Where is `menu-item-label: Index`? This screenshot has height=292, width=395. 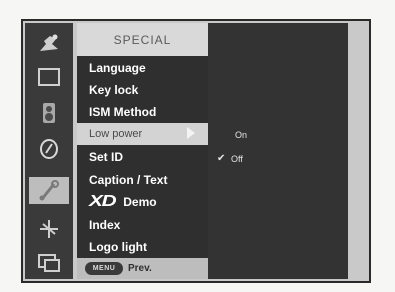
menu-item-label: Index is located at coordinates (105, 225).